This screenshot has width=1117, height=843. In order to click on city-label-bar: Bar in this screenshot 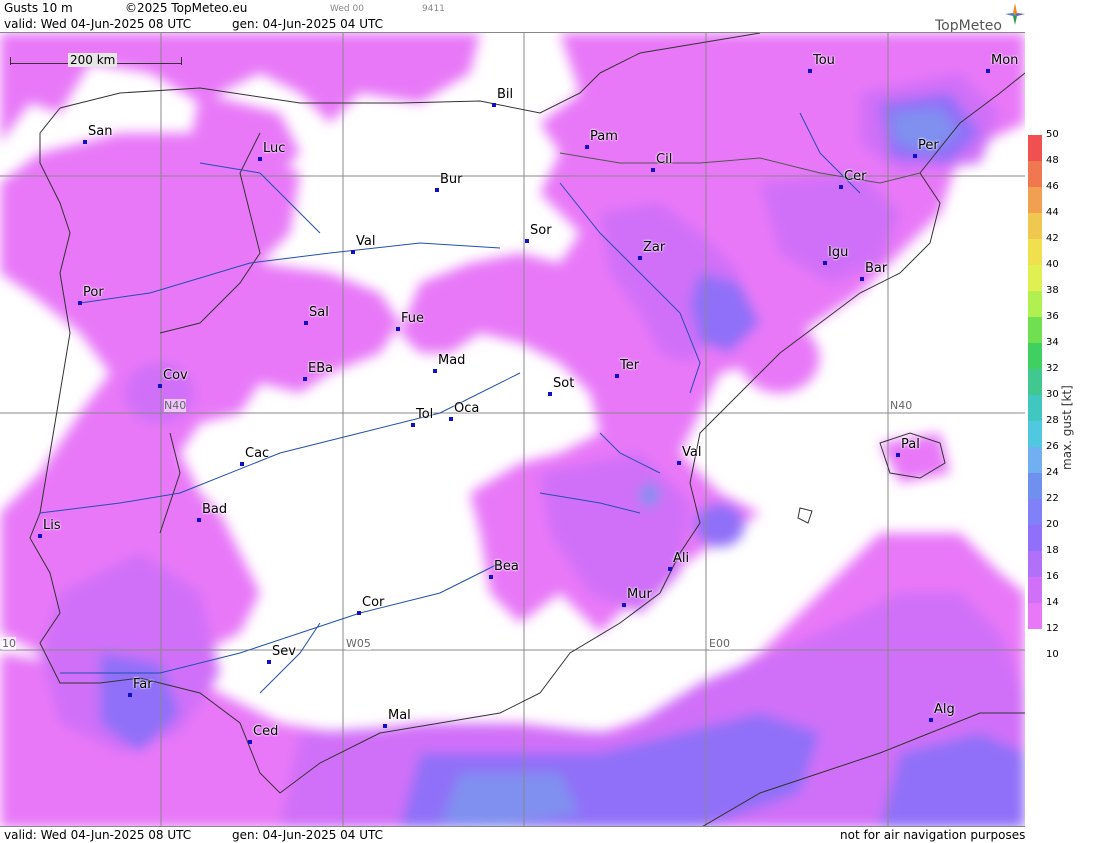, I will do `click(876, 268)`.